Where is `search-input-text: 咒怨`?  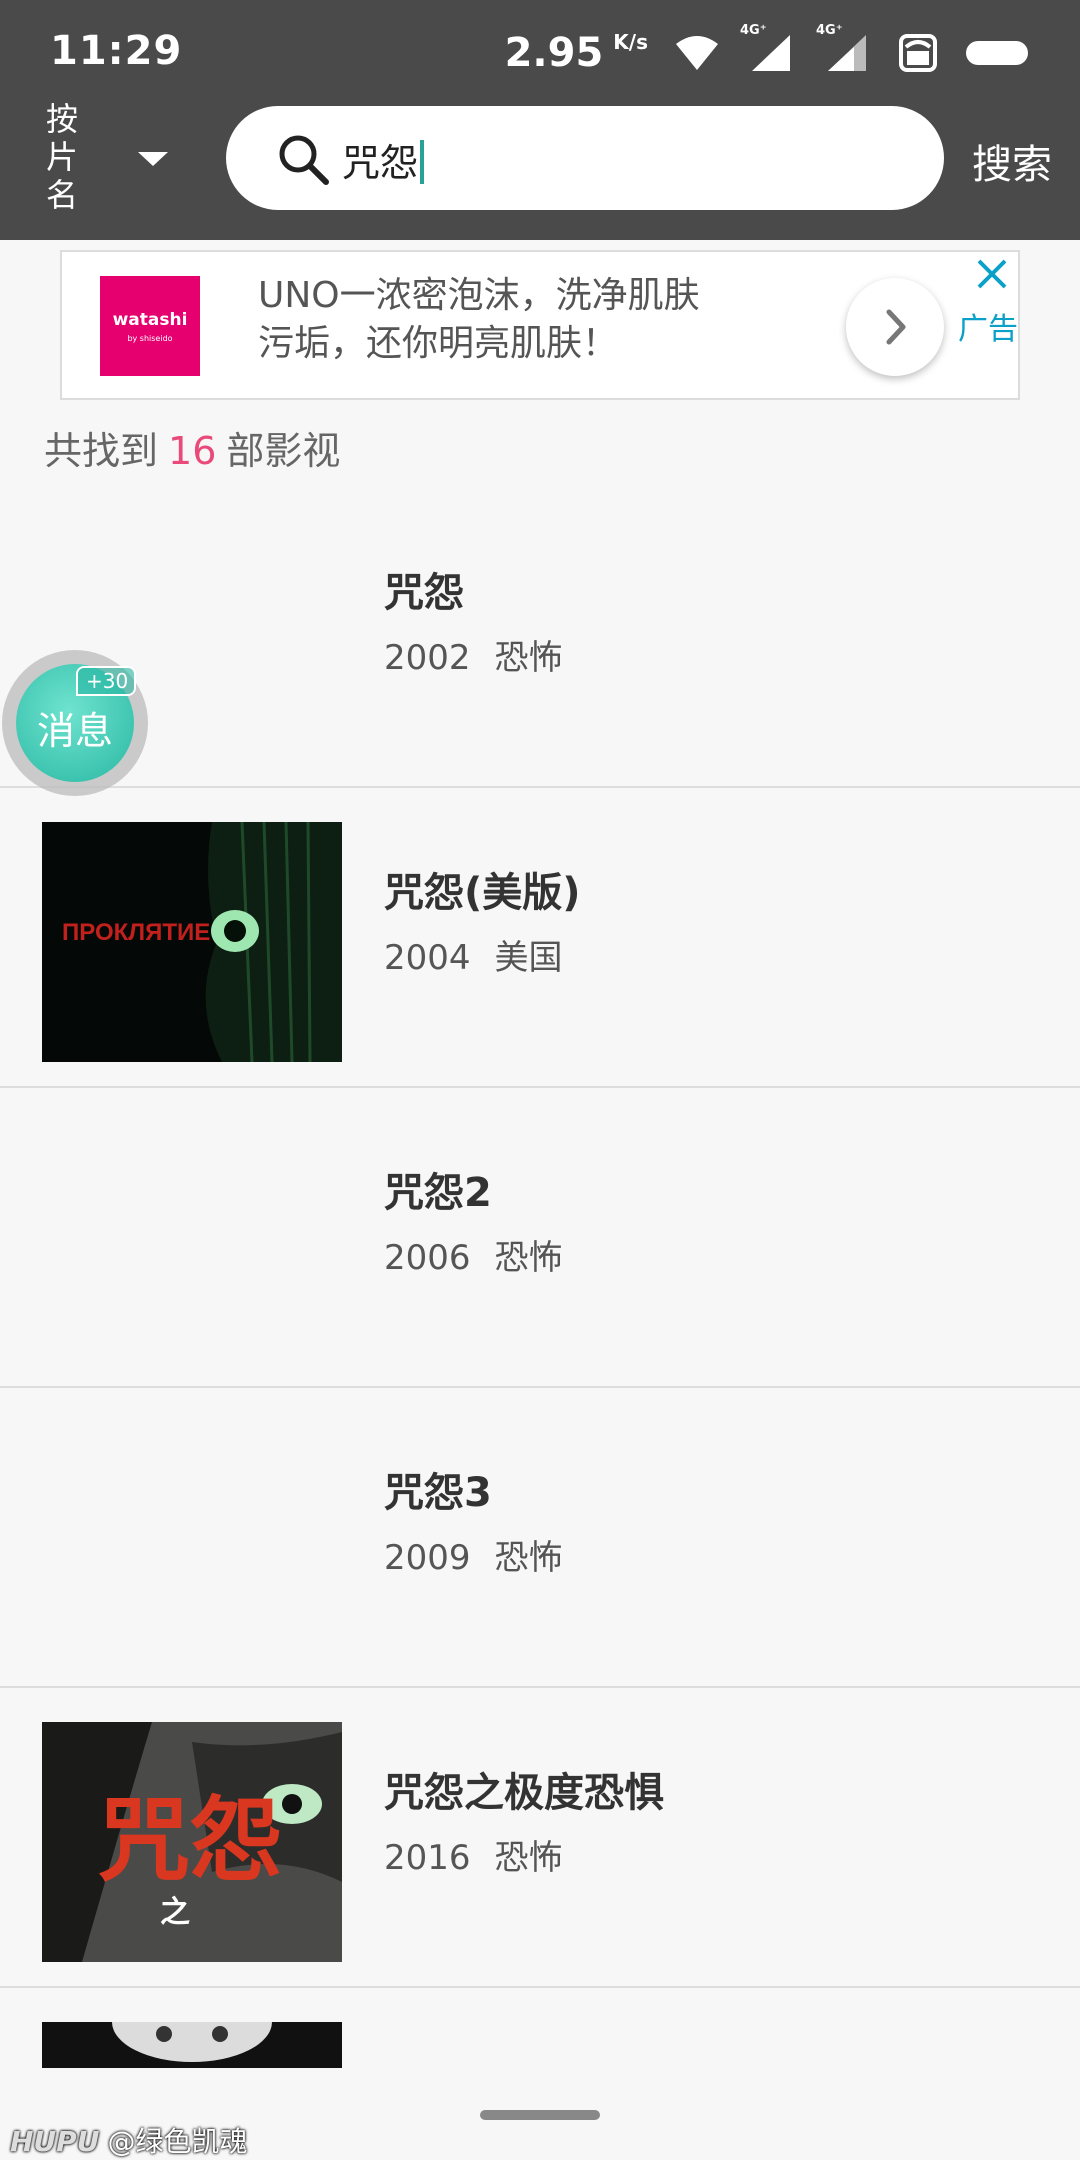
search-input-text: 咒怨 is located at coordinates (383, 159).